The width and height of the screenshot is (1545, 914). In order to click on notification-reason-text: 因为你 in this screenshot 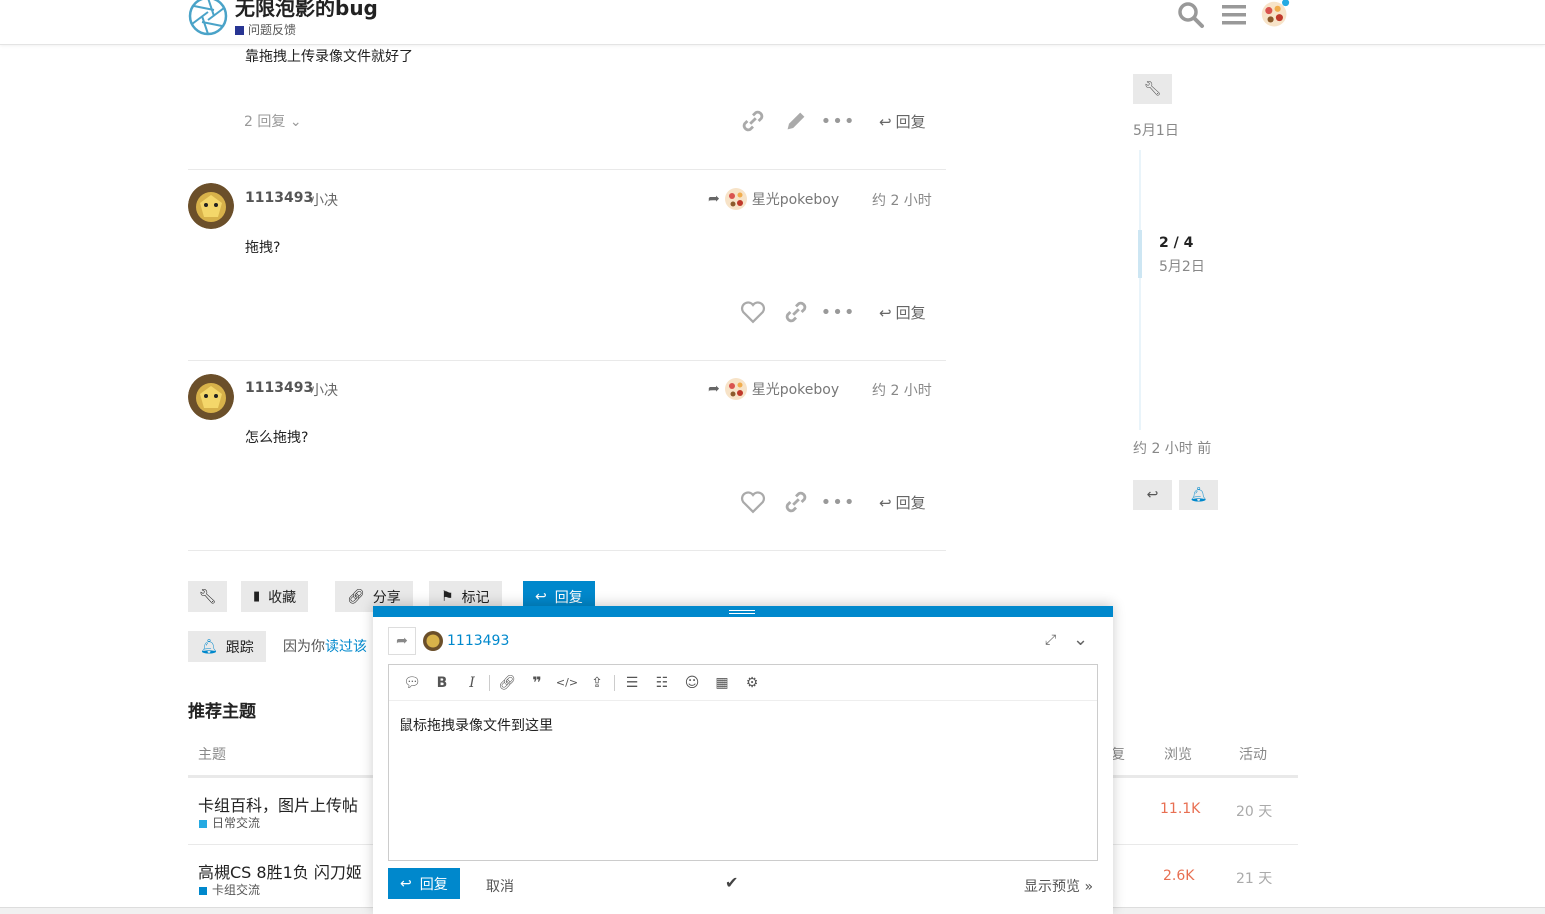, I will do `click(304, 647)`.